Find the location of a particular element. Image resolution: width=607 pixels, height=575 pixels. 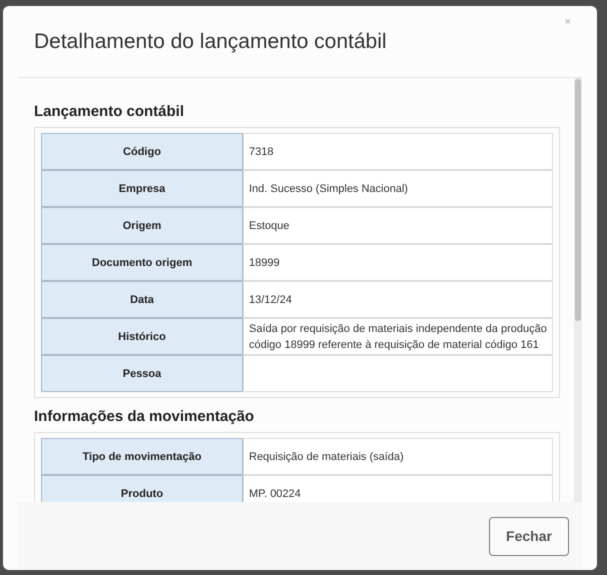

scrollbar is located at coordinates (578, 290).